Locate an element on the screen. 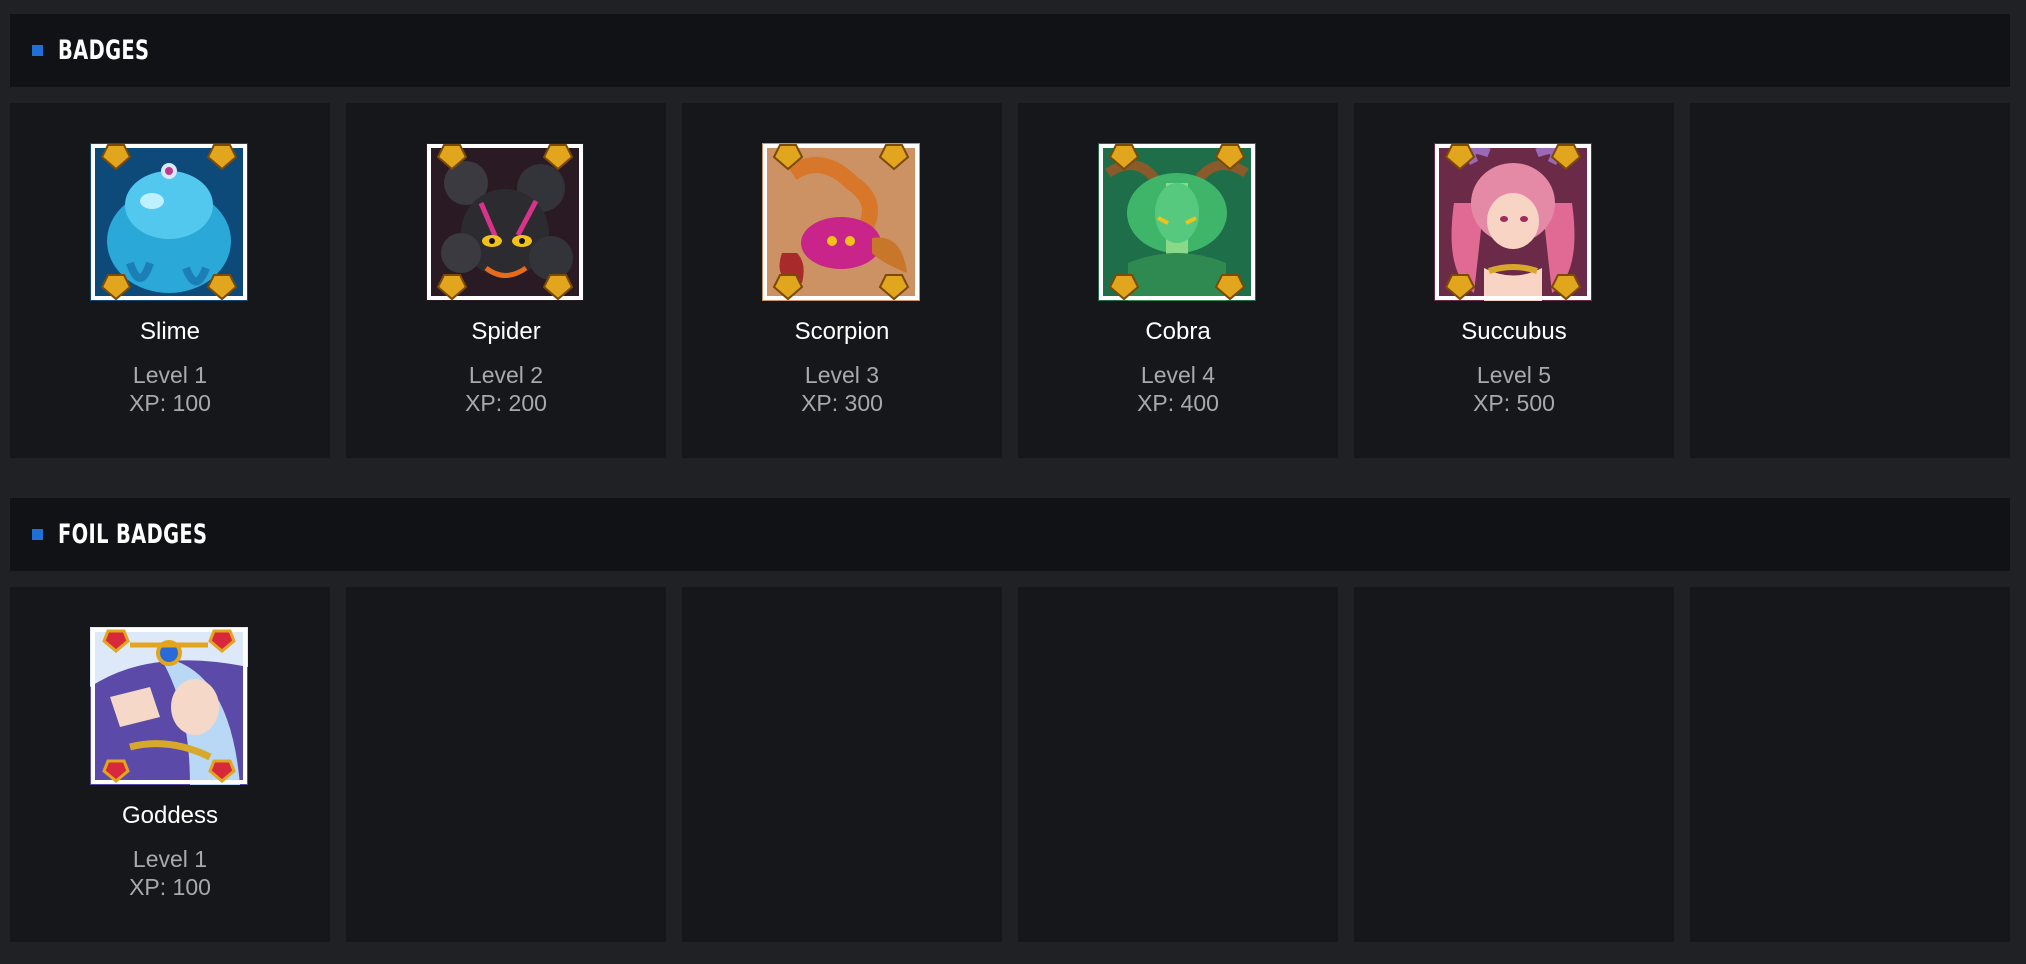 The image size is (2026, 964). foil-badge-tile-goddess: Goddess Level 1 XP: 100 is located at coordinates (170, 764).